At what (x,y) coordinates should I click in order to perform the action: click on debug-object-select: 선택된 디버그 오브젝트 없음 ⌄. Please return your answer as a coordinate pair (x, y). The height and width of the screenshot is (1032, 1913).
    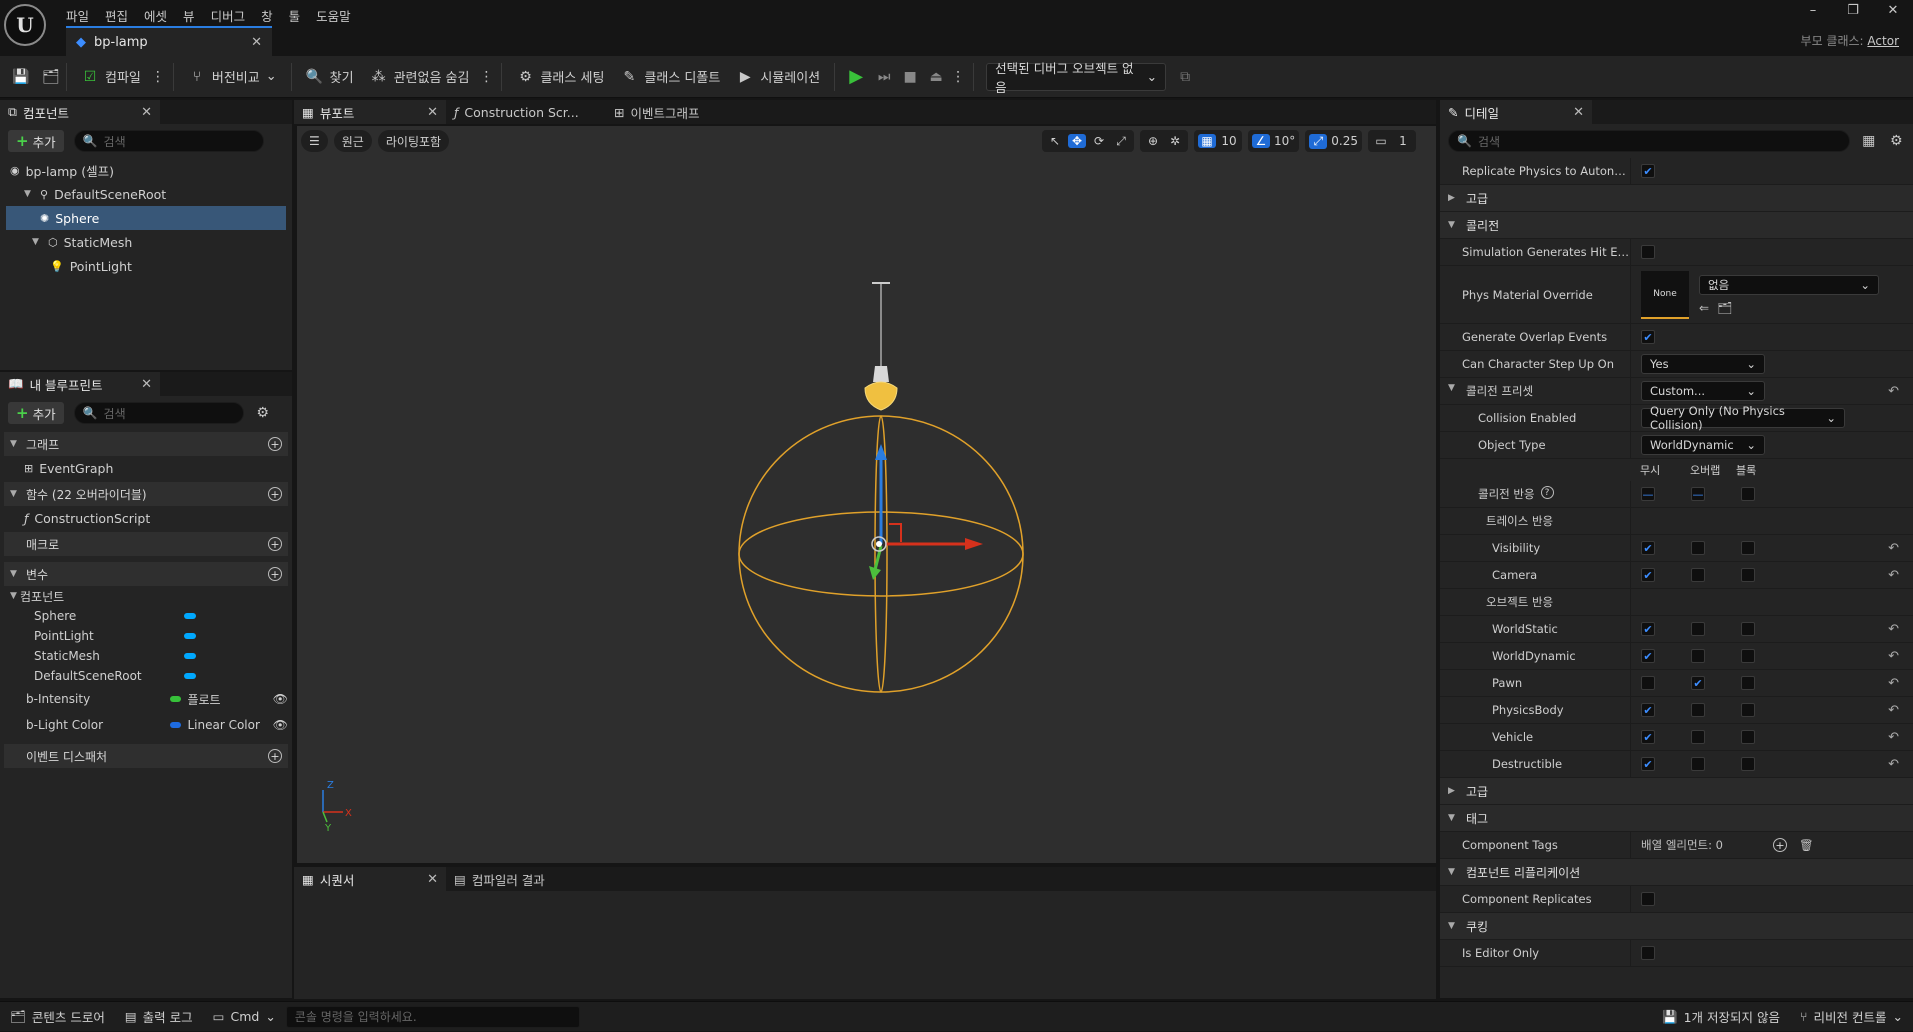
    Looking at the image, I should click on (1076, 78).